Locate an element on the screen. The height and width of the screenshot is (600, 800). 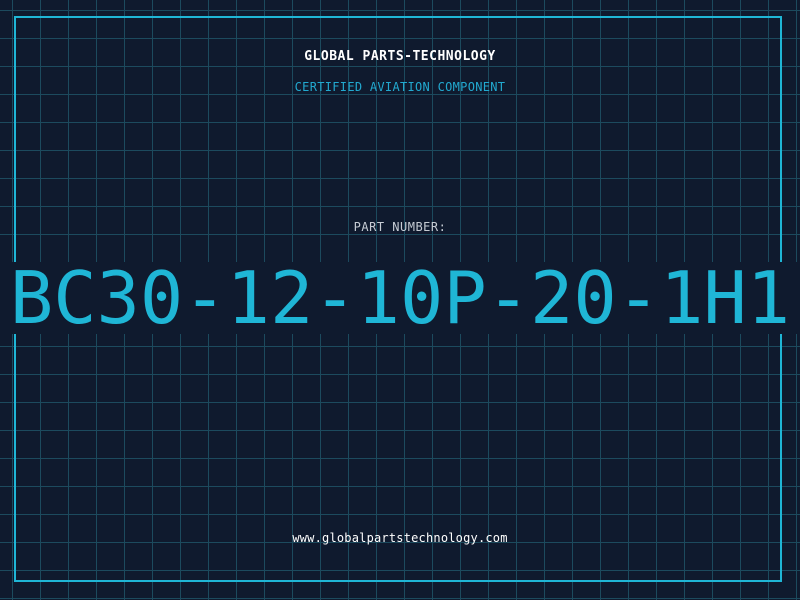
company-name: GLOBAL PARTS-TECHNOLOGY is located at coordinates (400, 56).